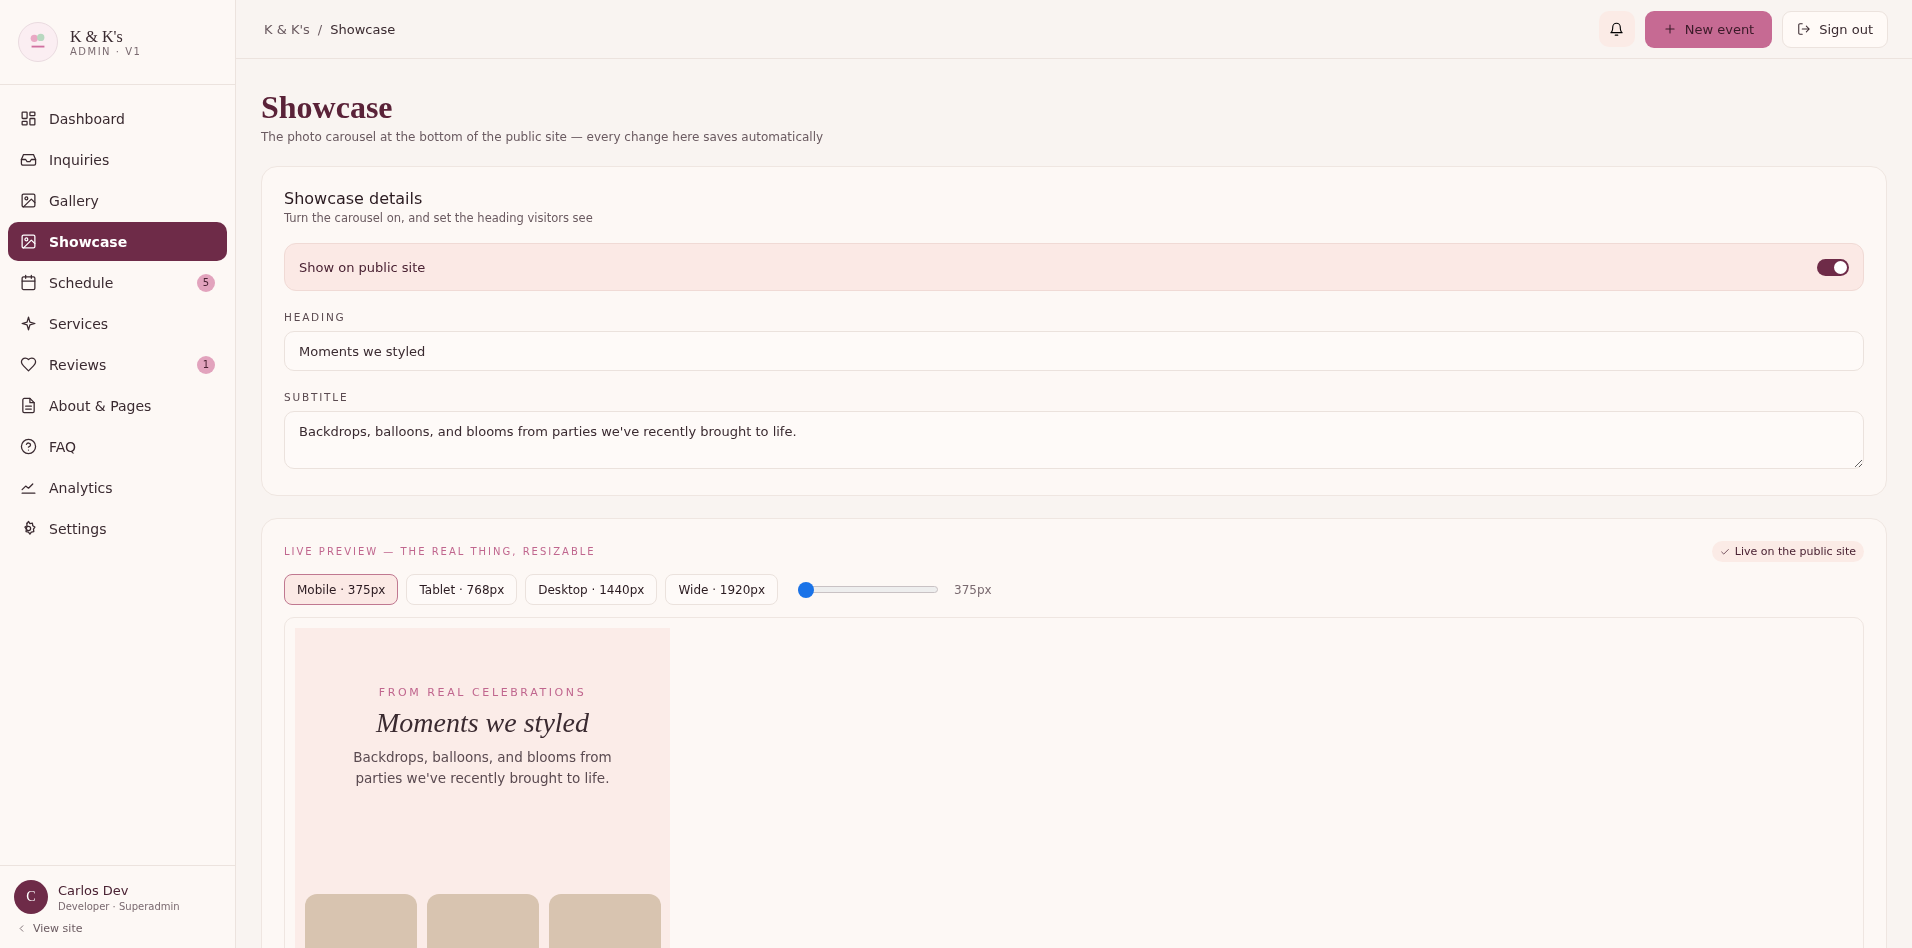 The width and height of the screenshot is (1912, 948). What do you see at coordinates (117, 323) in the screenshot?
I see `nav-item: Services` at bounding box center [117, 323].